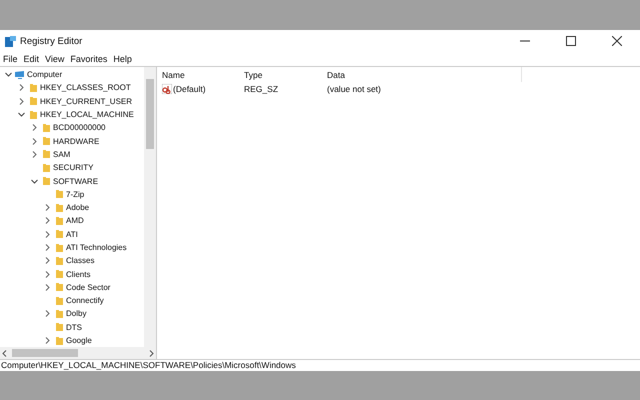  What do you see at coordinates (76, 141) in the screenshot?
I see `tree-item: HARDWARE` at bounding box center [76, 141].